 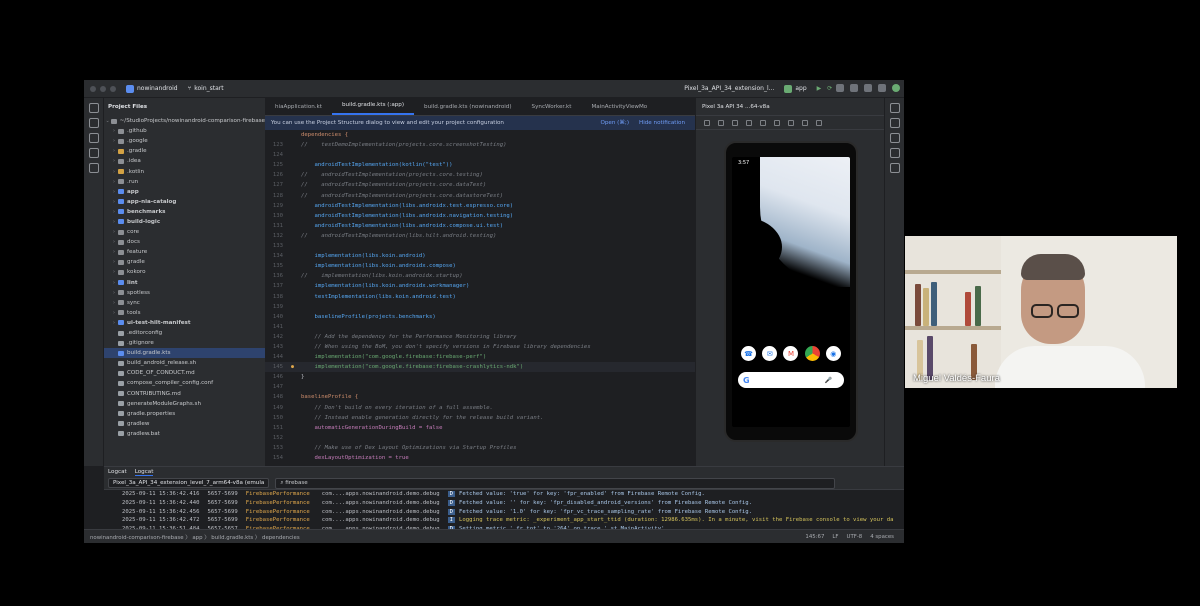 What do you see at coordinates (184, 252) in the screenshot?
I see `tree-item: › feature` at bounding box center [184, 252].